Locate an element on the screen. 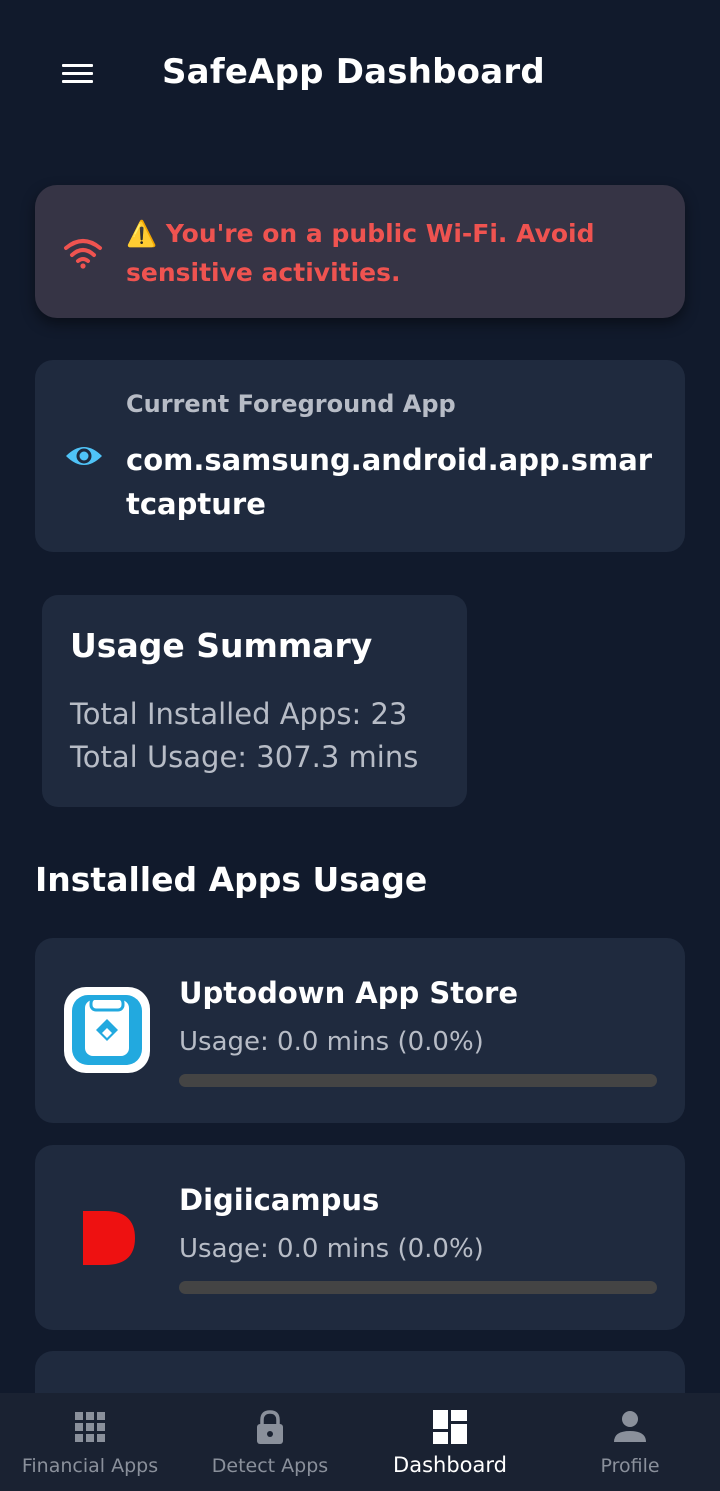 Image resolution: width=720 pixels, height=1491 pixels. app-name: Uptodown App Store is located at coordinates (349, 993).